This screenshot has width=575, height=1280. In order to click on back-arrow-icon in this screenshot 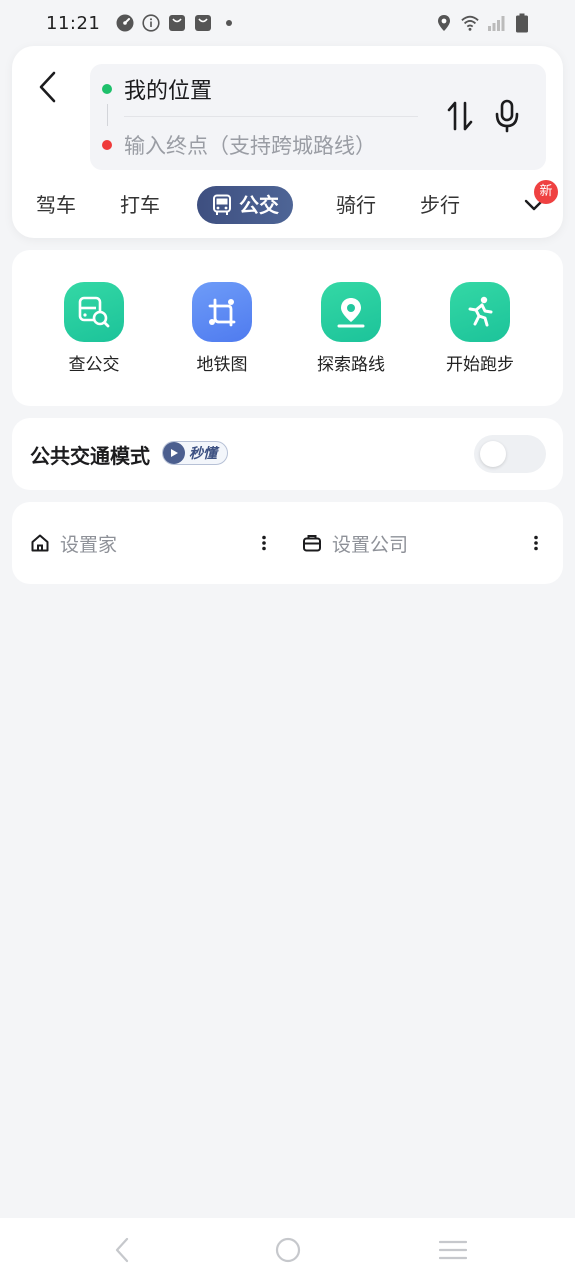, I will do `click(47, 87)`.